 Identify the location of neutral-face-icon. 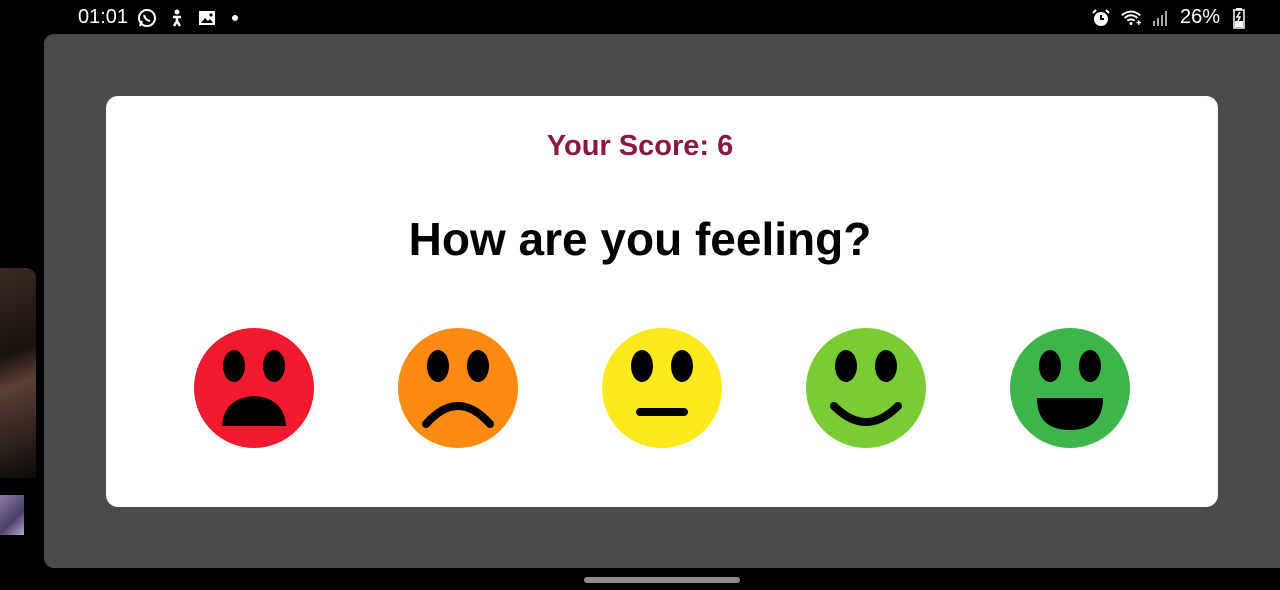
(662, 388).